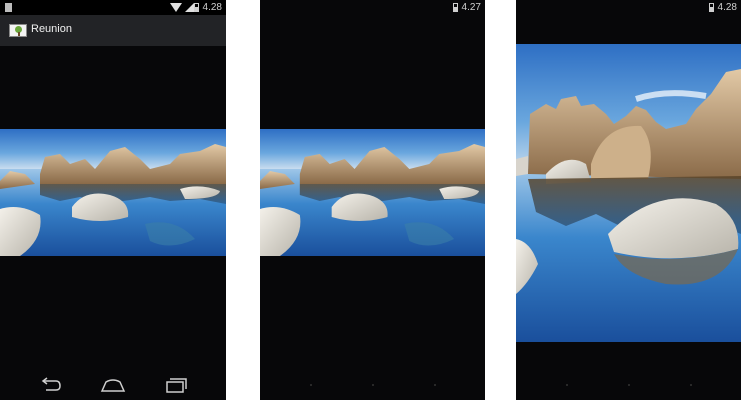 This screenshot has height=400, width=741. I want to click on back-icon, so click(51, 385).